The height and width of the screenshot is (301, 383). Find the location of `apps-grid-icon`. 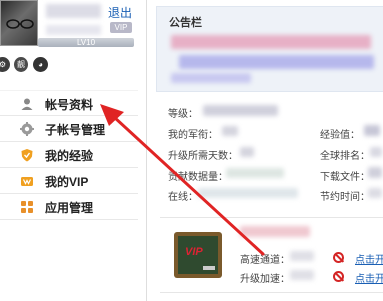

apps-grid-icon is located at coordinates (27, 207).